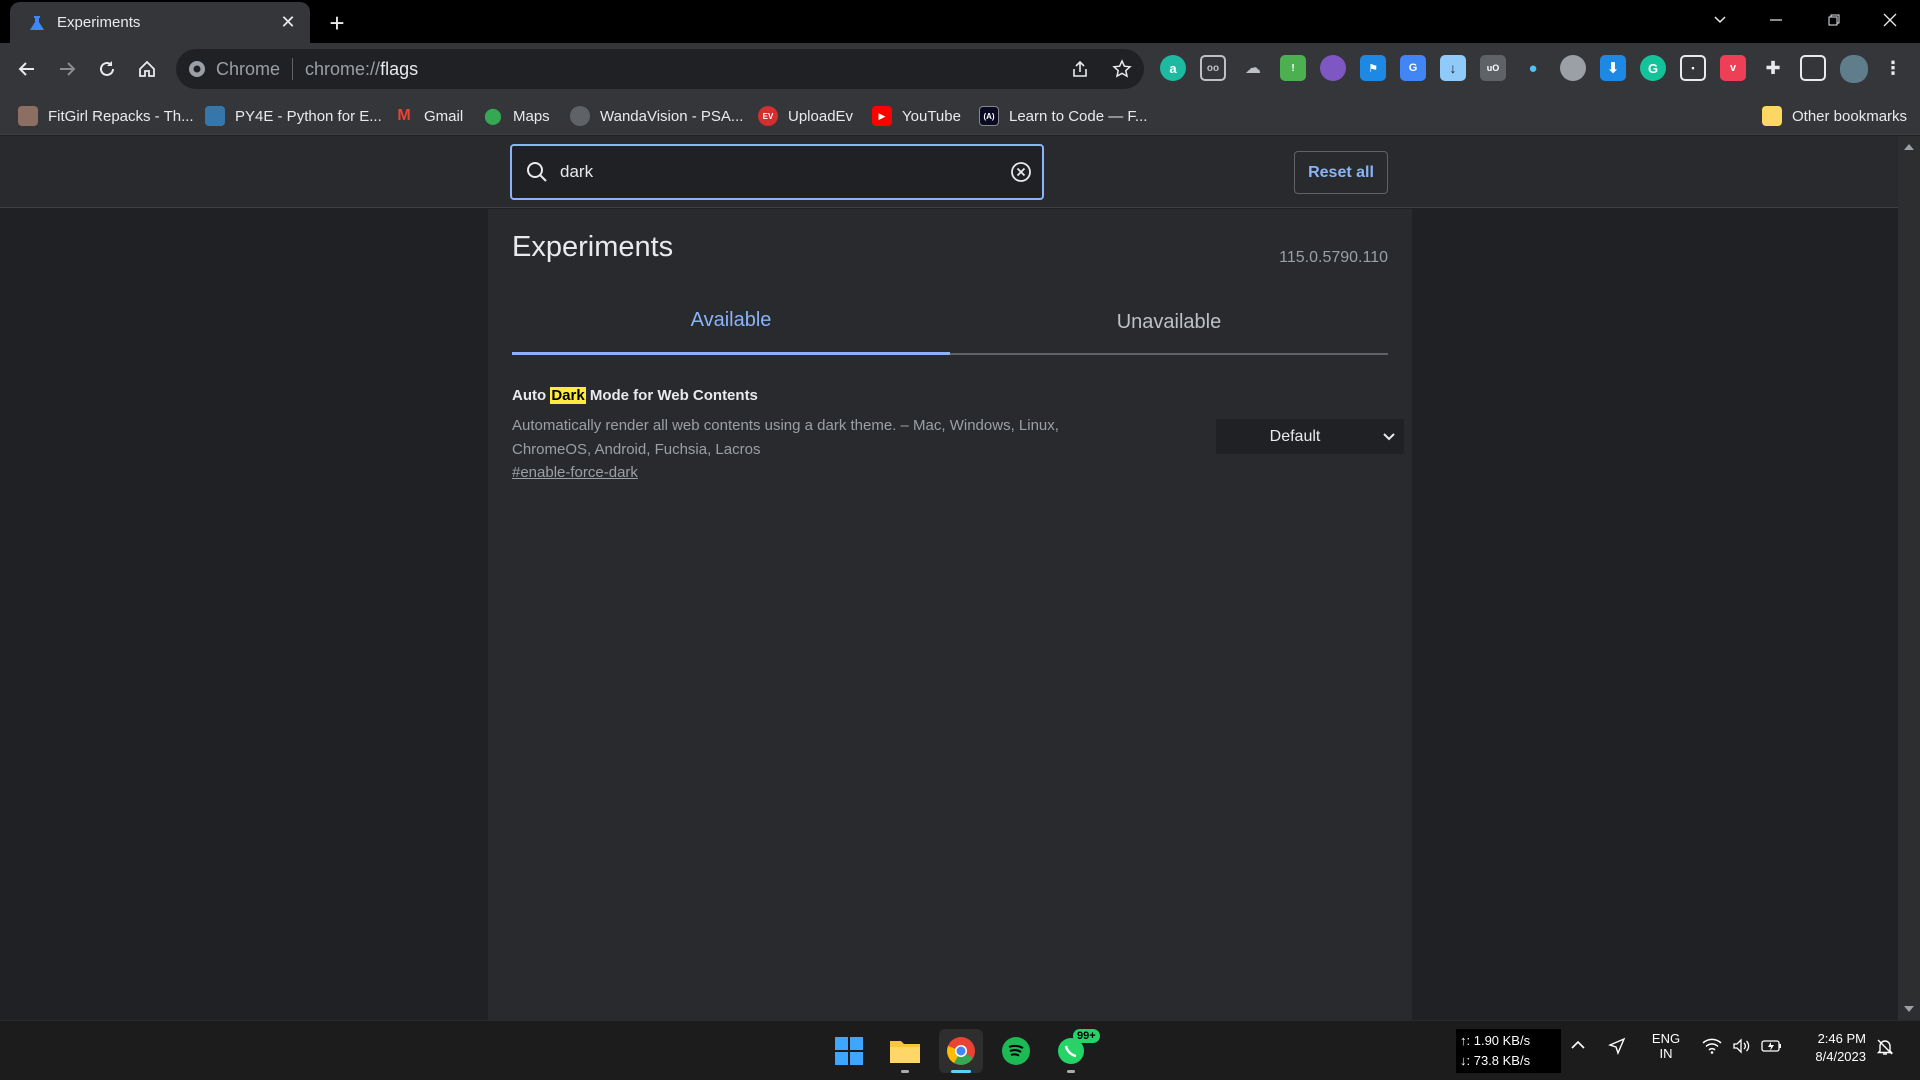  What do you see at coordinates (1742, 1047) in the screenshot?
I see `volume-icon` at bounding box center [1742, 1047].